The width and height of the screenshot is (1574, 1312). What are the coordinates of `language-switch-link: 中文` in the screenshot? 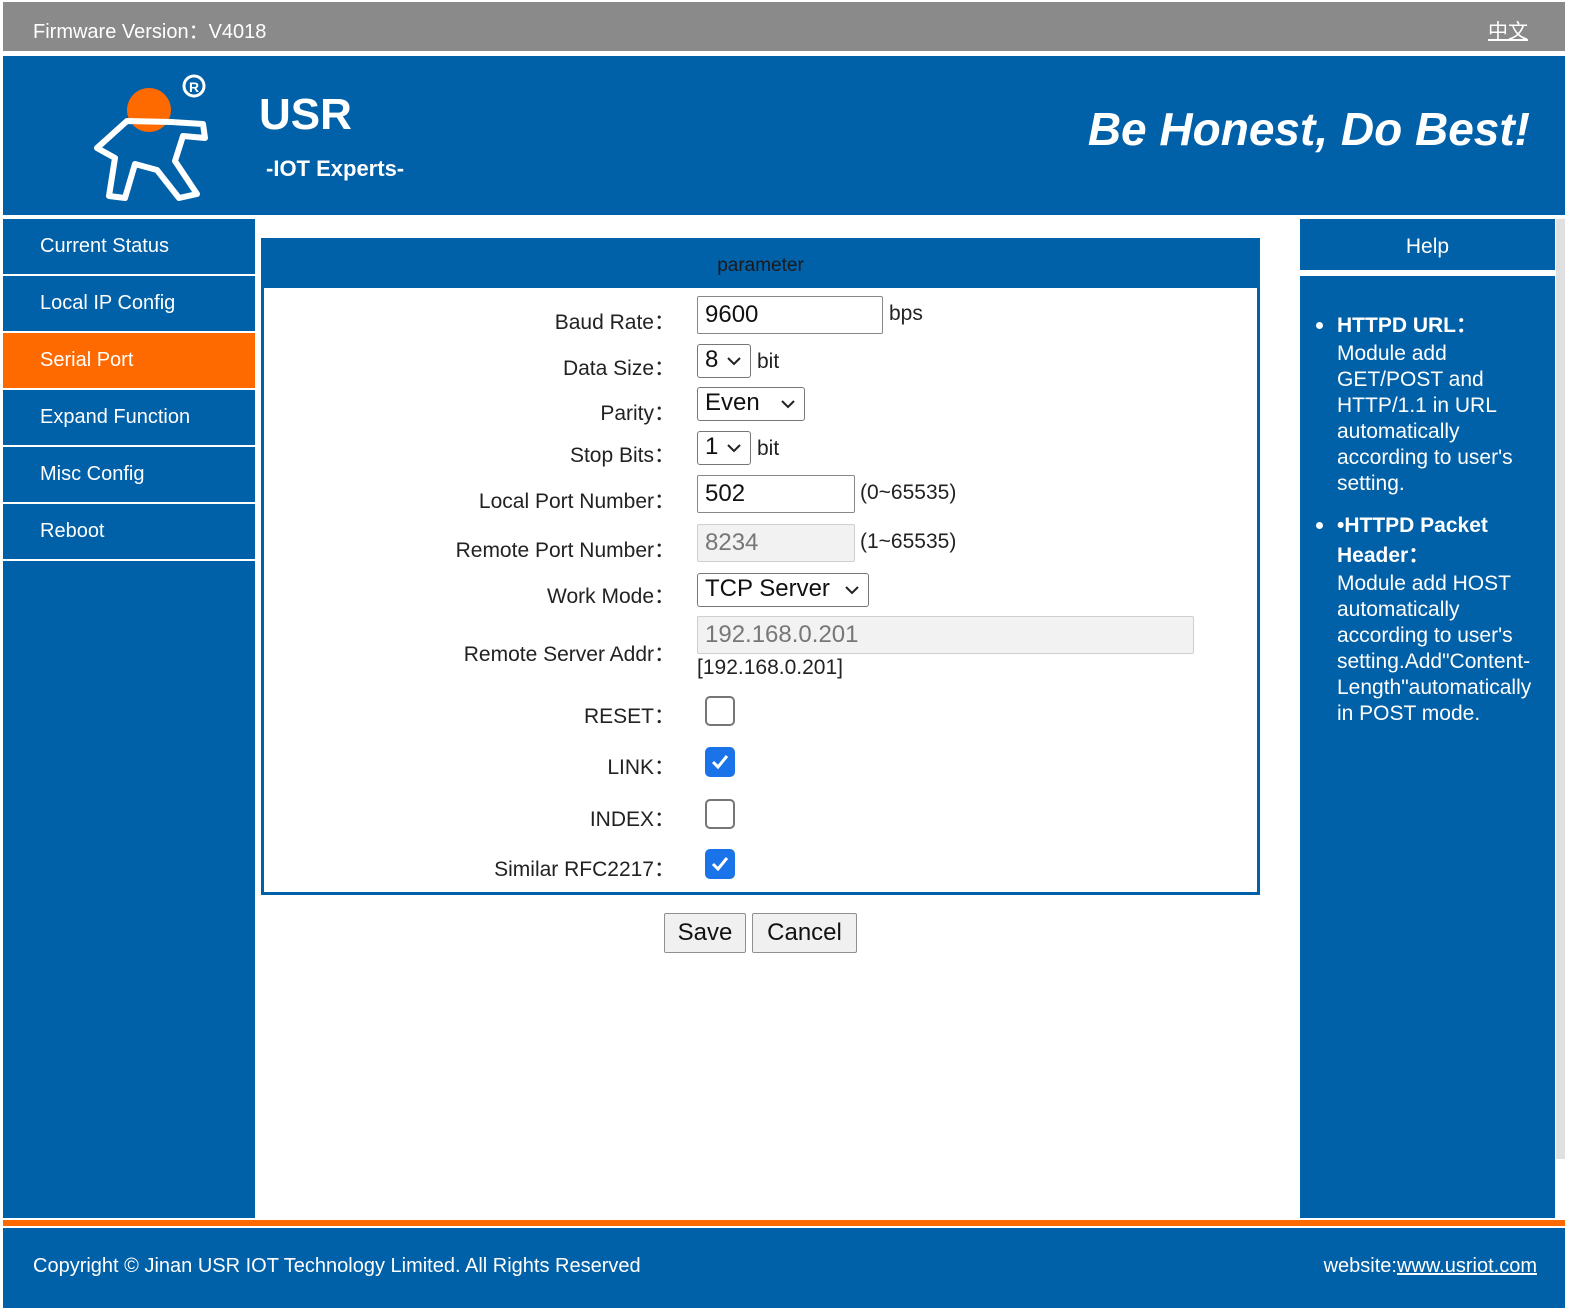 It's located at (1508, 29).